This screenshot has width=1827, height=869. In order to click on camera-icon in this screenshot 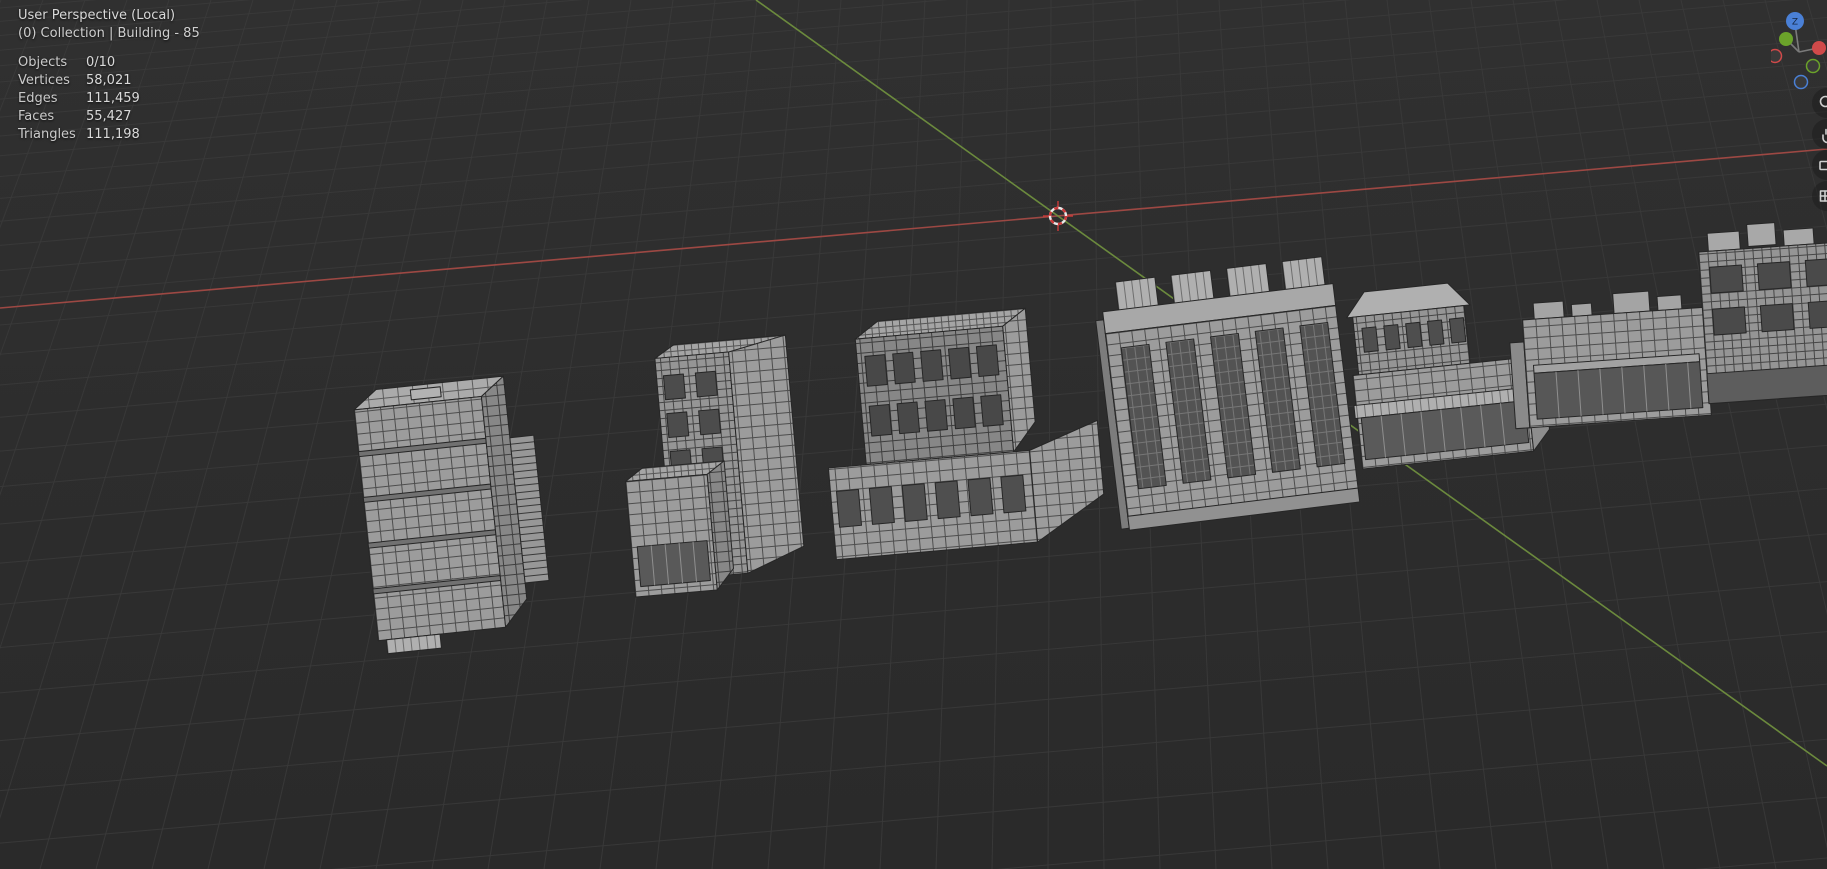, I will do `click(1823, 165)`.